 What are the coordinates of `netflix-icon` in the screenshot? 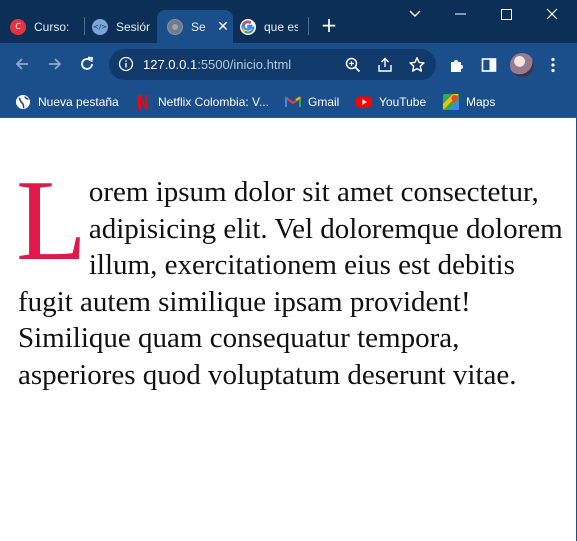 It's located at (143, 102).